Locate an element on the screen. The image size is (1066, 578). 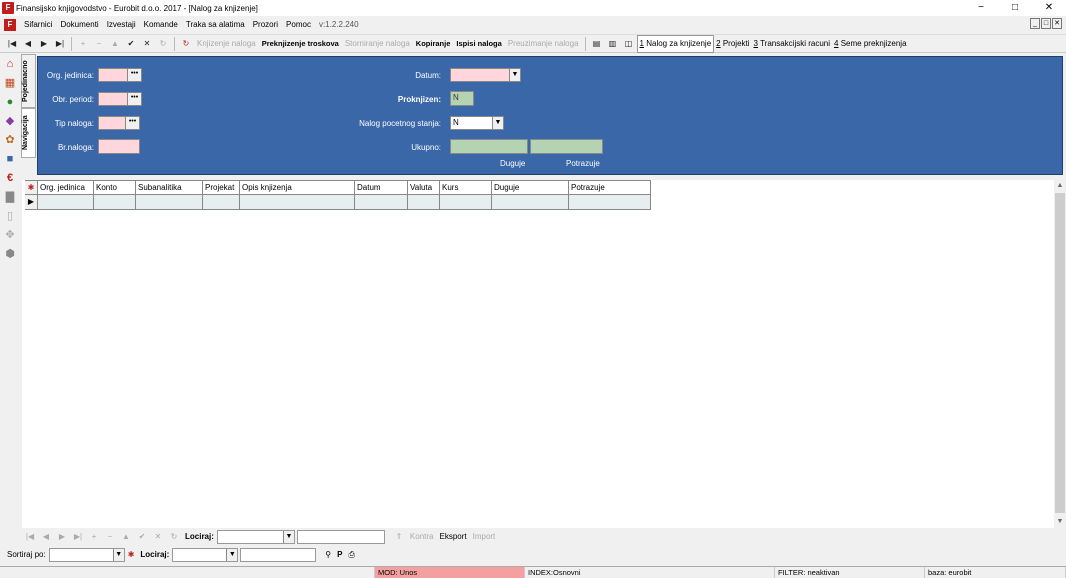
minimize-button: − is located at coordinates (981, 8).